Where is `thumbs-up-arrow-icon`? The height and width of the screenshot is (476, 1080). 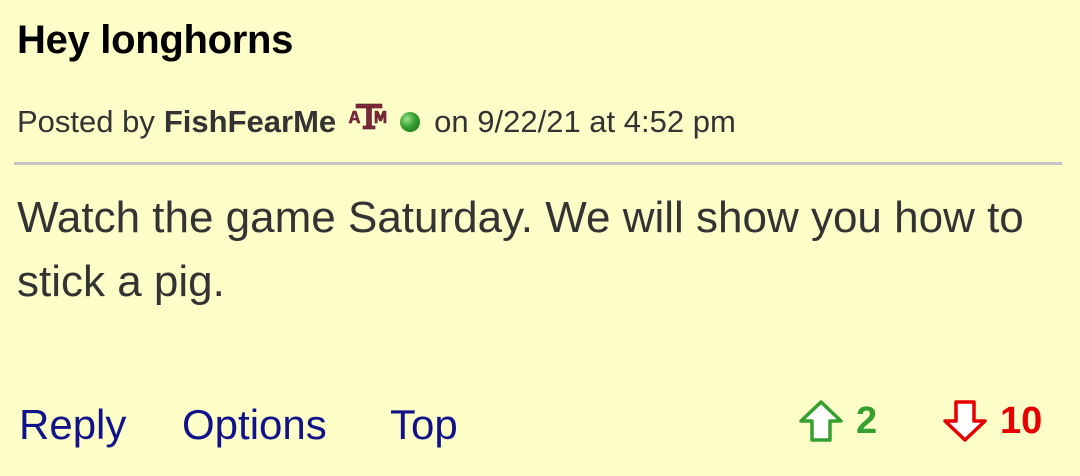 thumbs-up-arrow-icon is located at coordinates (821, 421).